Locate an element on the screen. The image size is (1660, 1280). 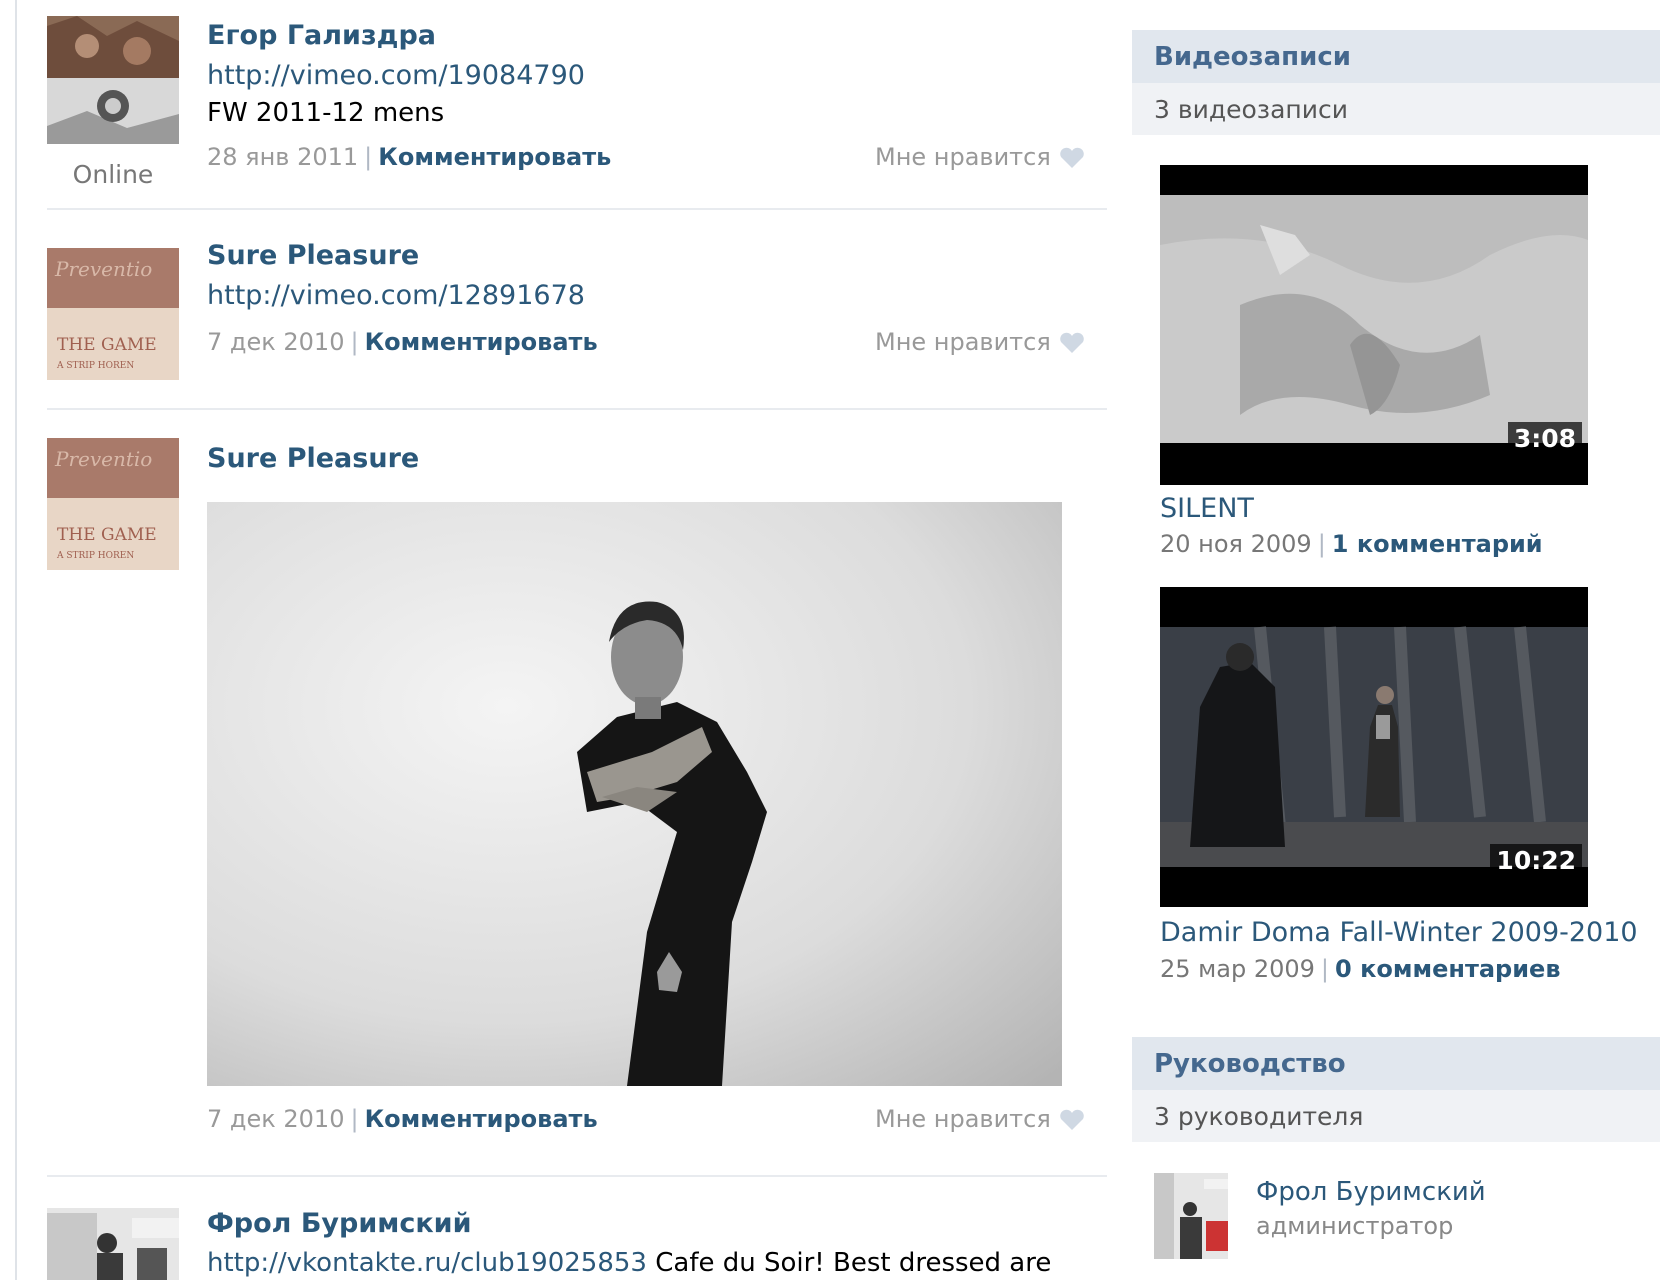
post-author: Фрол Буримский is located at coordinates (339, 1223).